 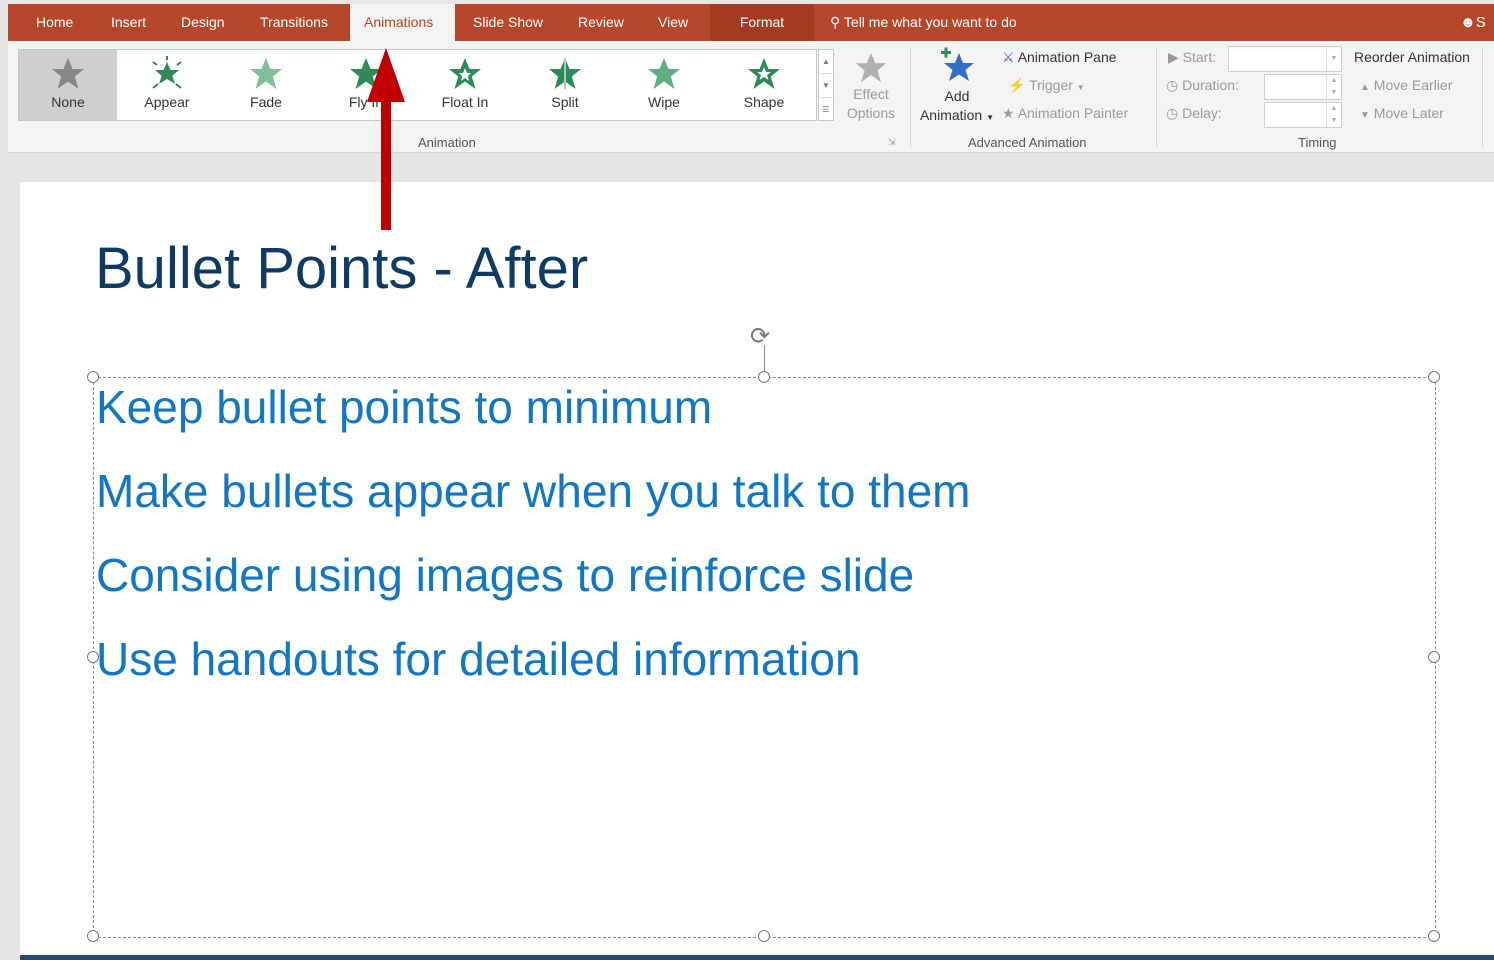 I want to click on painter-star-icon: ★, so click(x=1008, y=113).